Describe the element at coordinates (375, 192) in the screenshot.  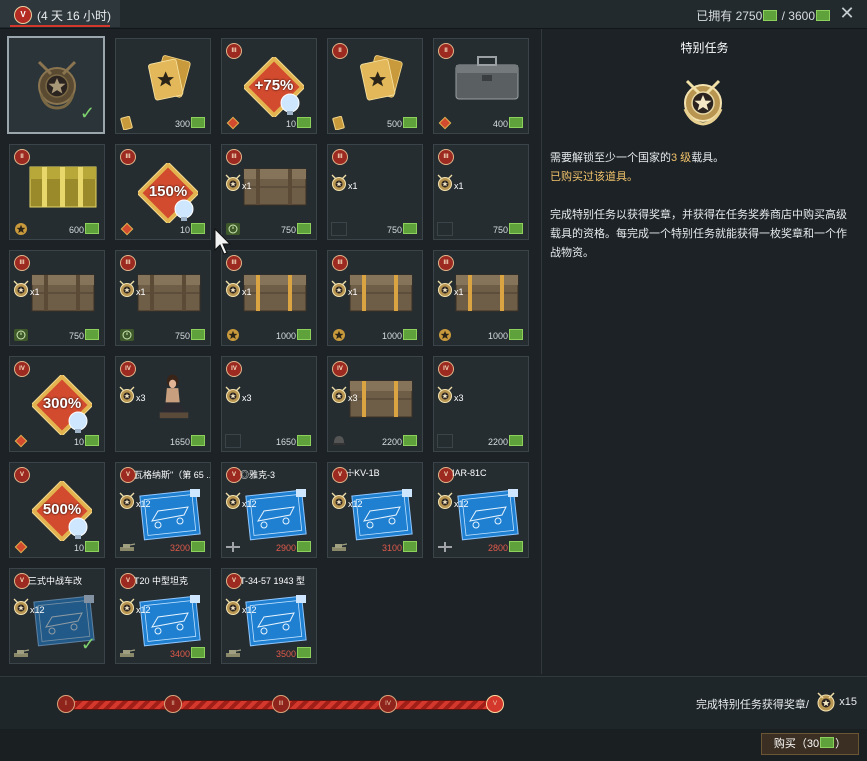
I see `shop-item-c8: III x1 750` at that location.